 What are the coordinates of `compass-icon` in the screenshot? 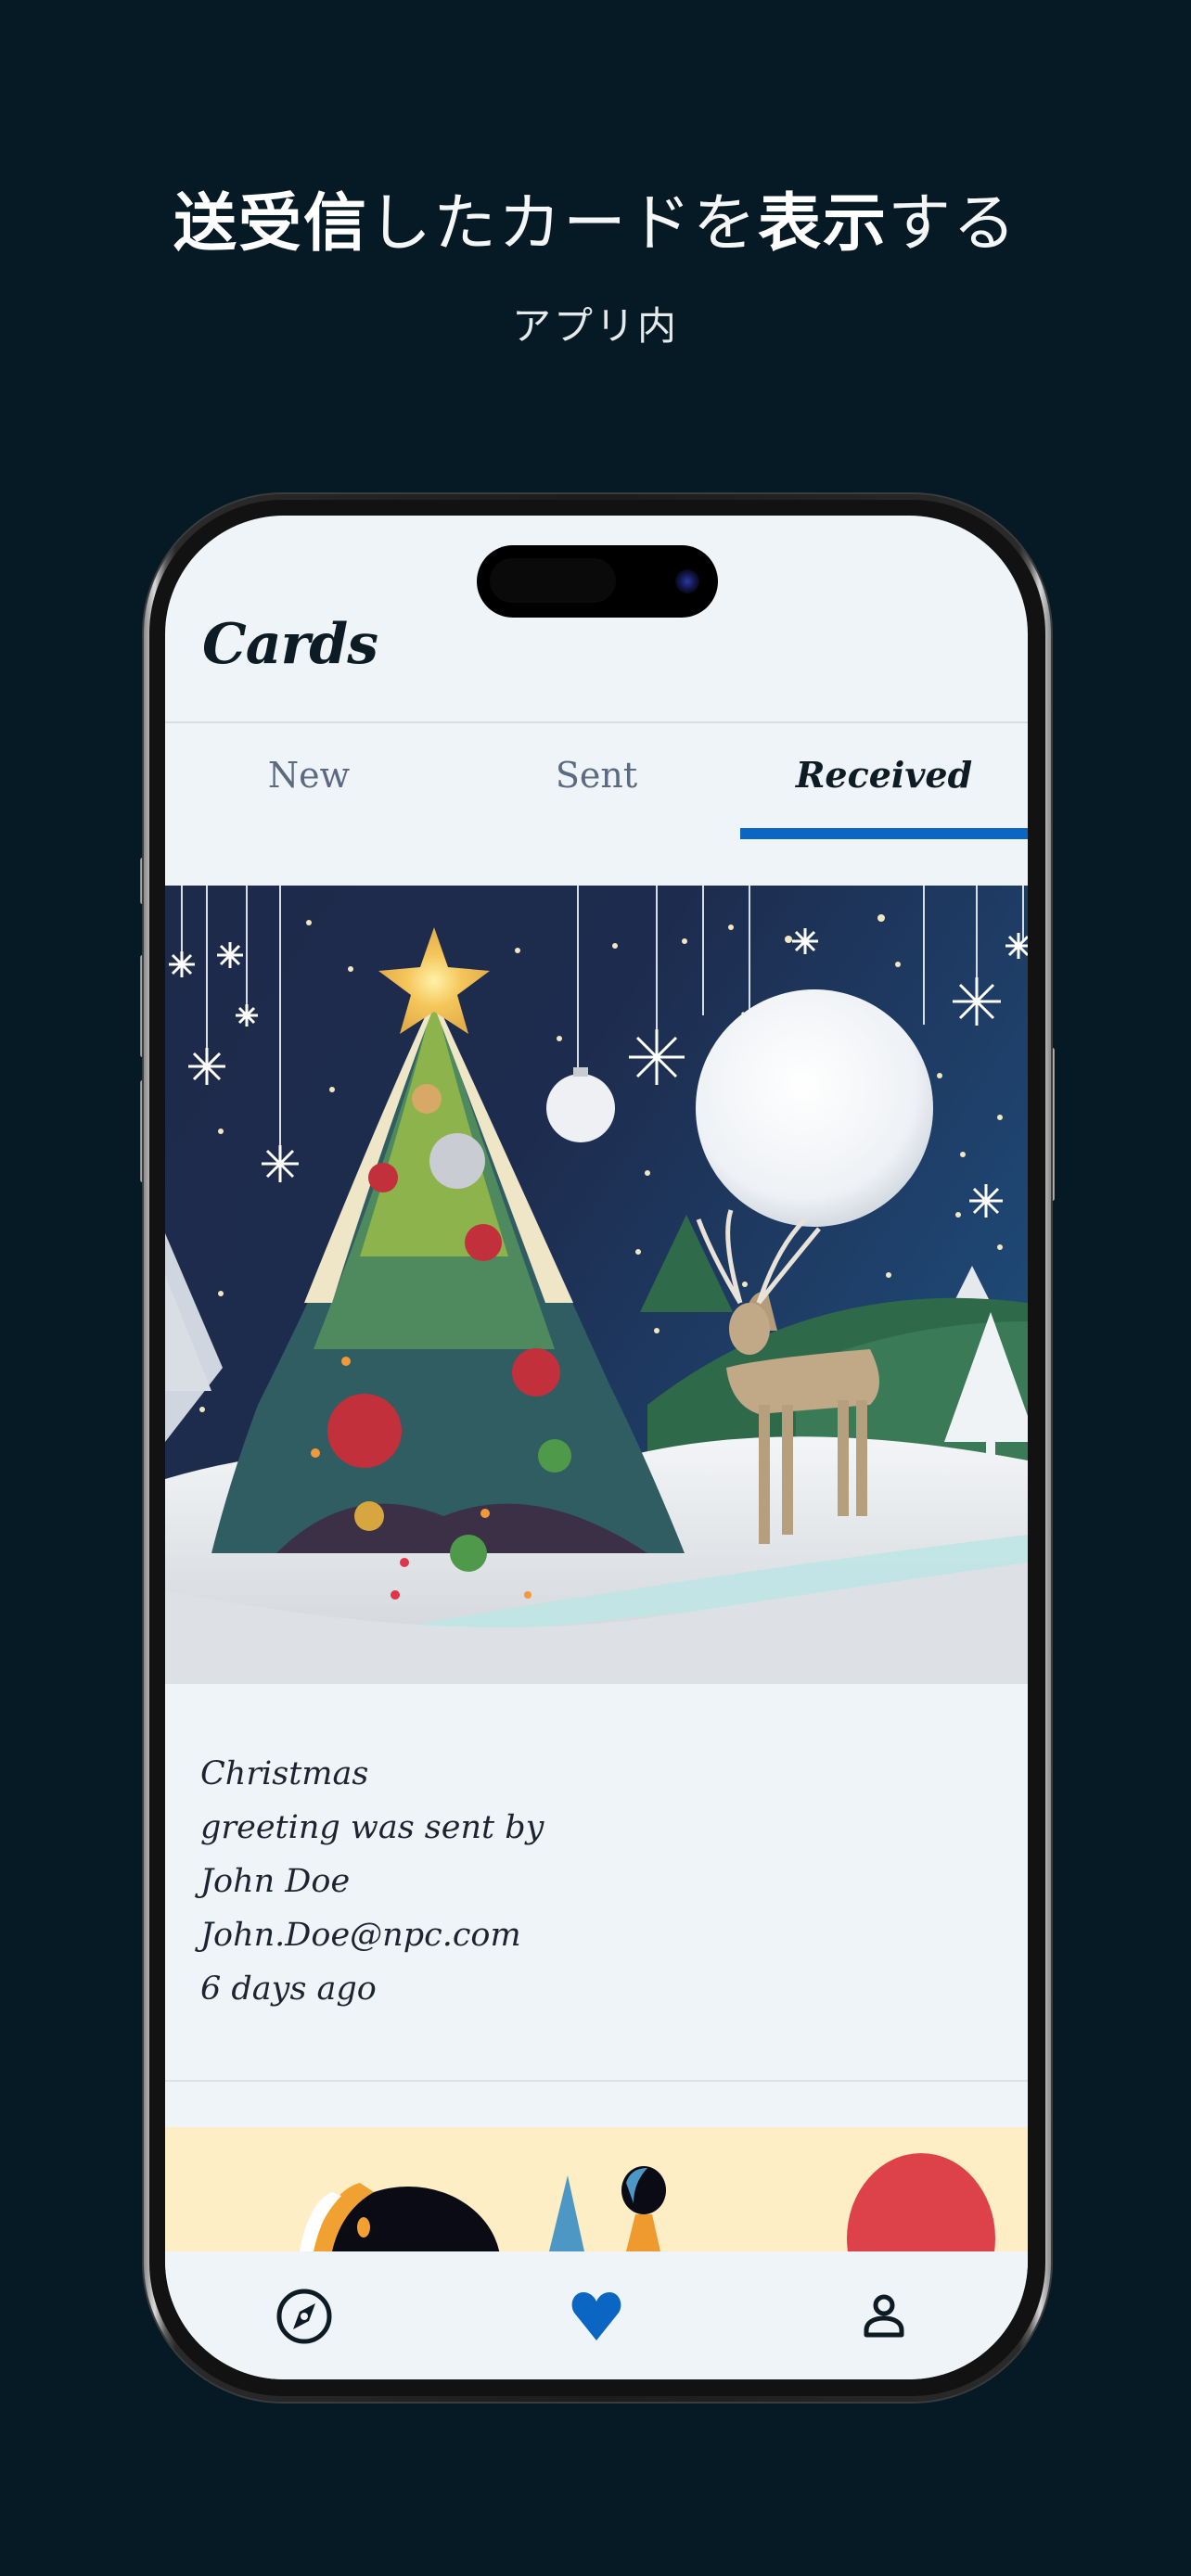 It's located at (304, 2316).